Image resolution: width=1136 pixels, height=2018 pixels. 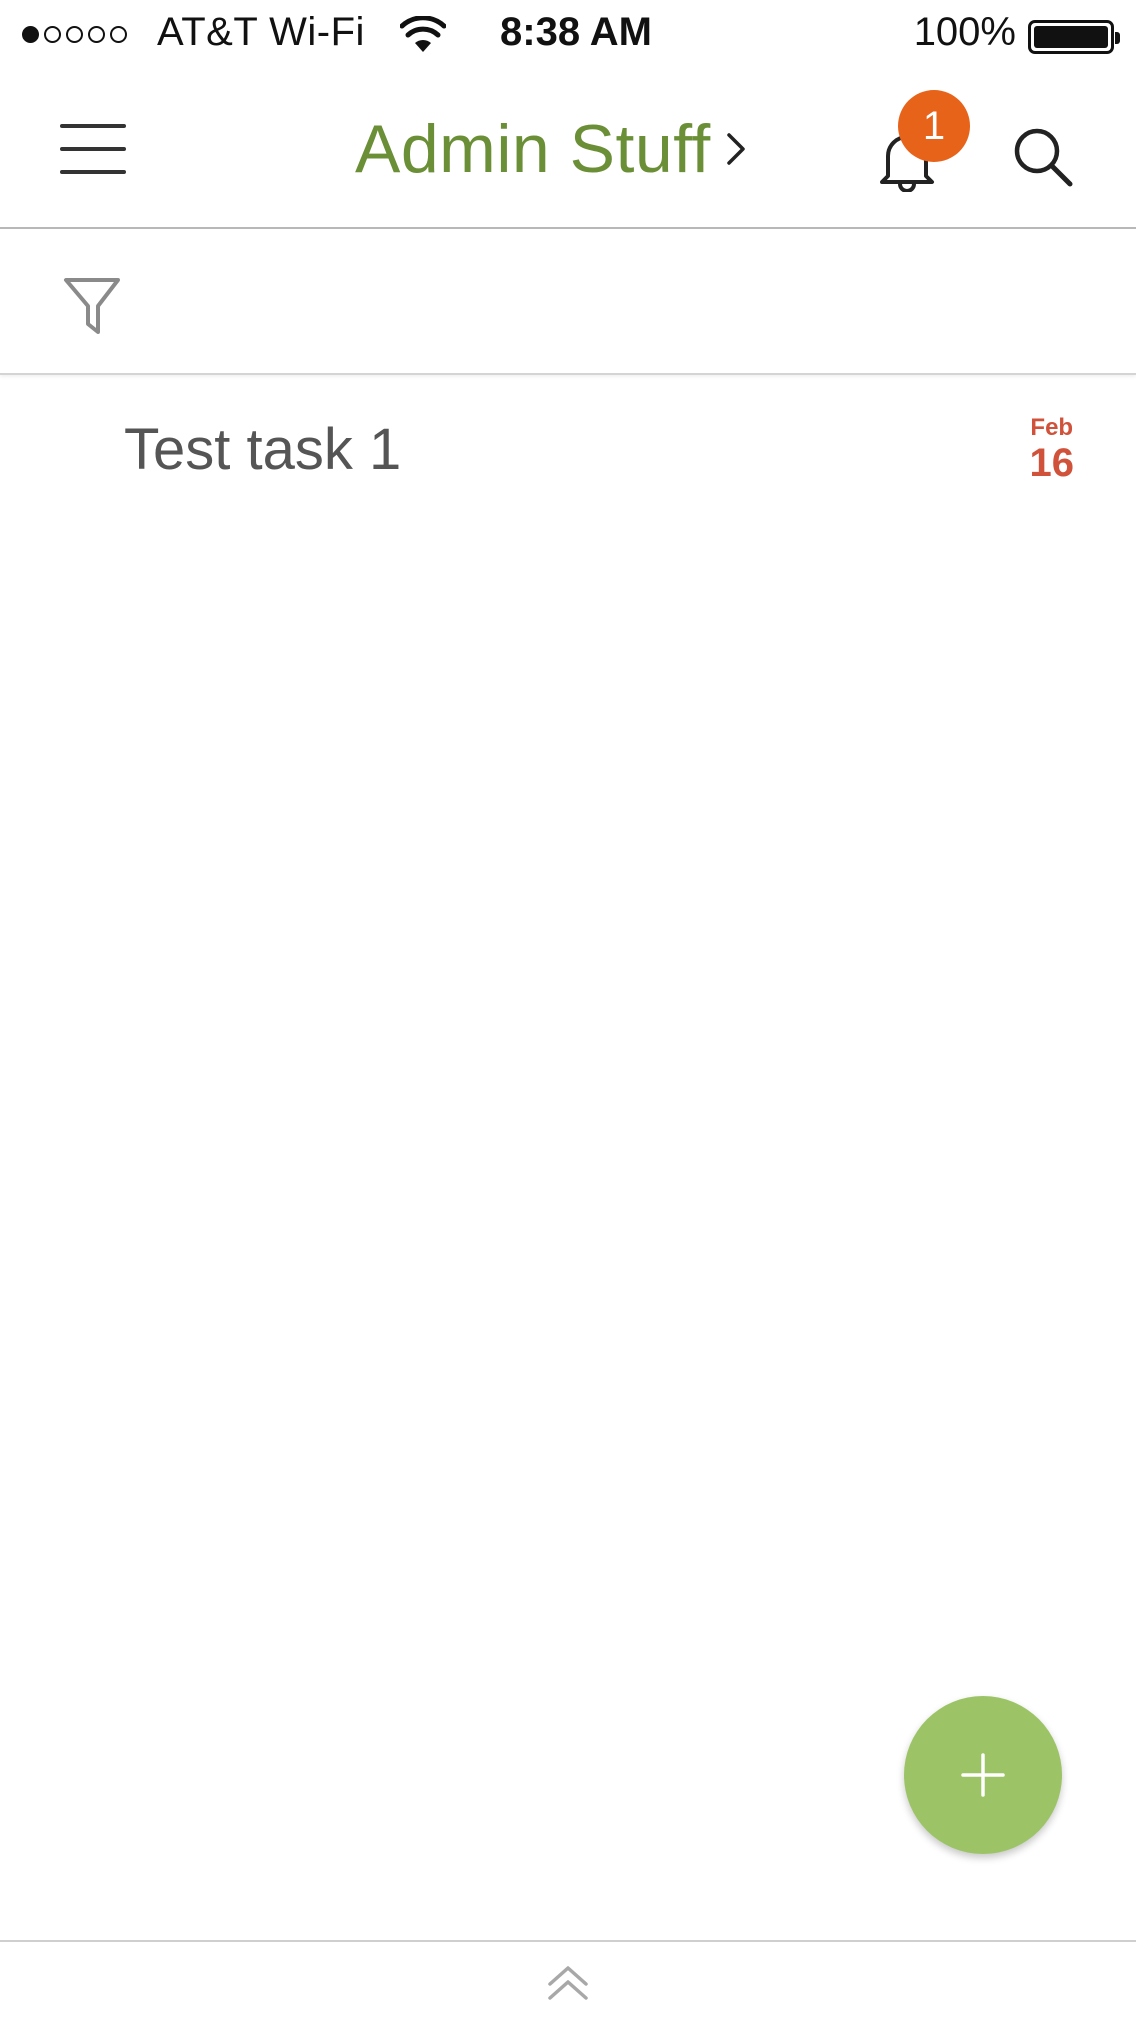 I want to click on filter-icon, so click(x=92, y=305).